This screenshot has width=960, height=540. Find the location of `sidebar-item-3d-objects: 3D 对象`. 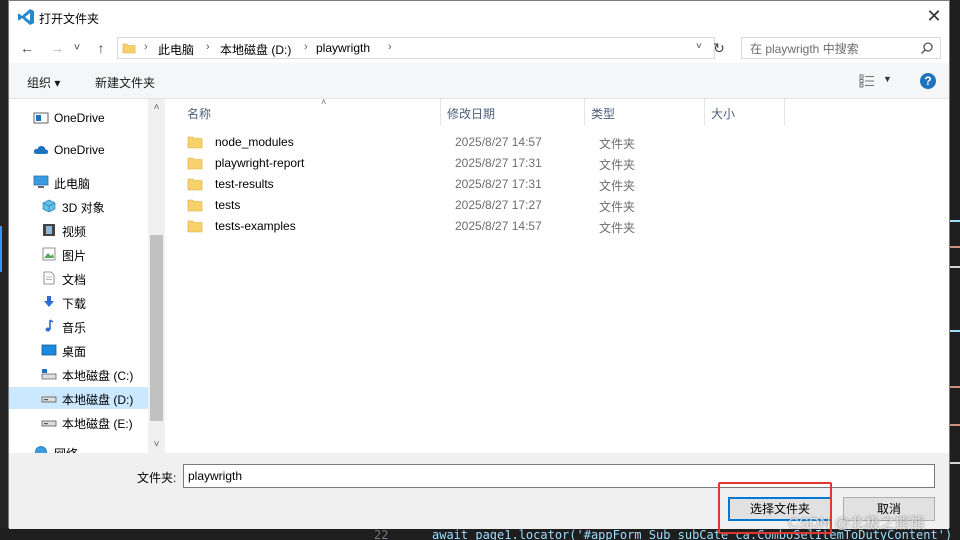

sidebar-item-3d-objects: 3D 对象 is located at coordinates (79, 206).